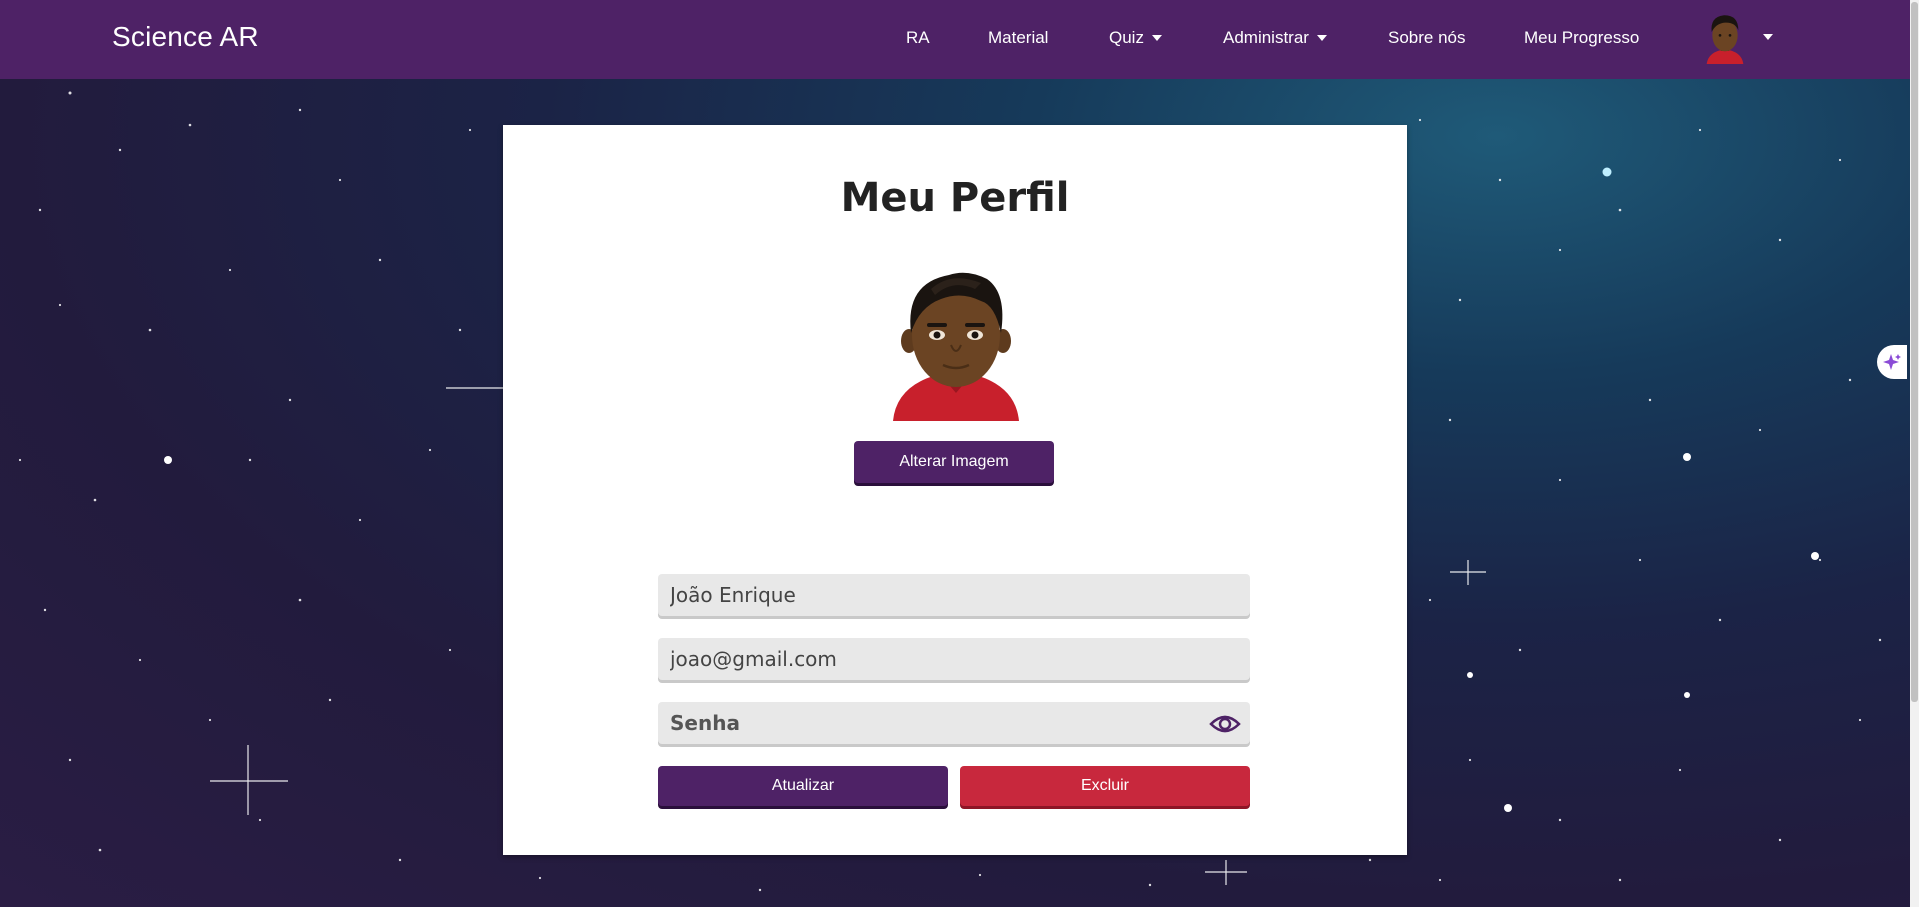 The image size is (1919, 907). I want to click on nav-item-material: Material, so click(1018, 38).